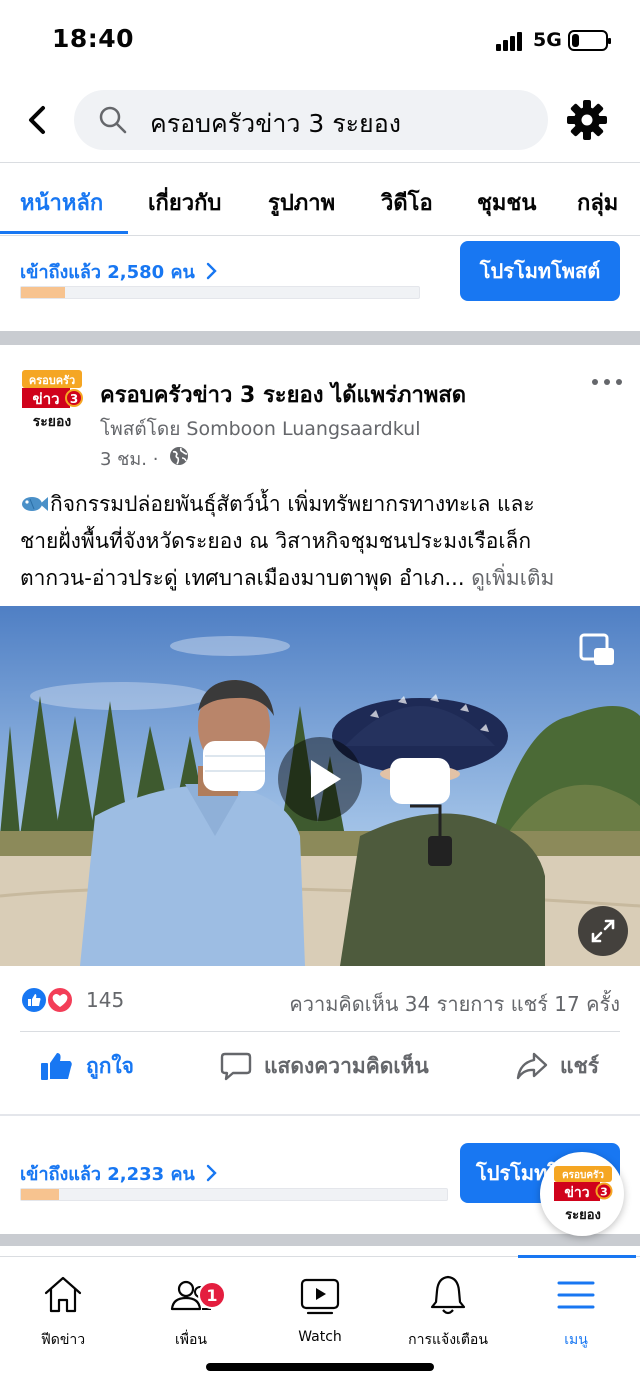 This screenshot has height=1385, width=640. What do you see at coordinates (220, 292) in the screenshot?
I see `reach-progress-bar` at bounding box center [220, 292].